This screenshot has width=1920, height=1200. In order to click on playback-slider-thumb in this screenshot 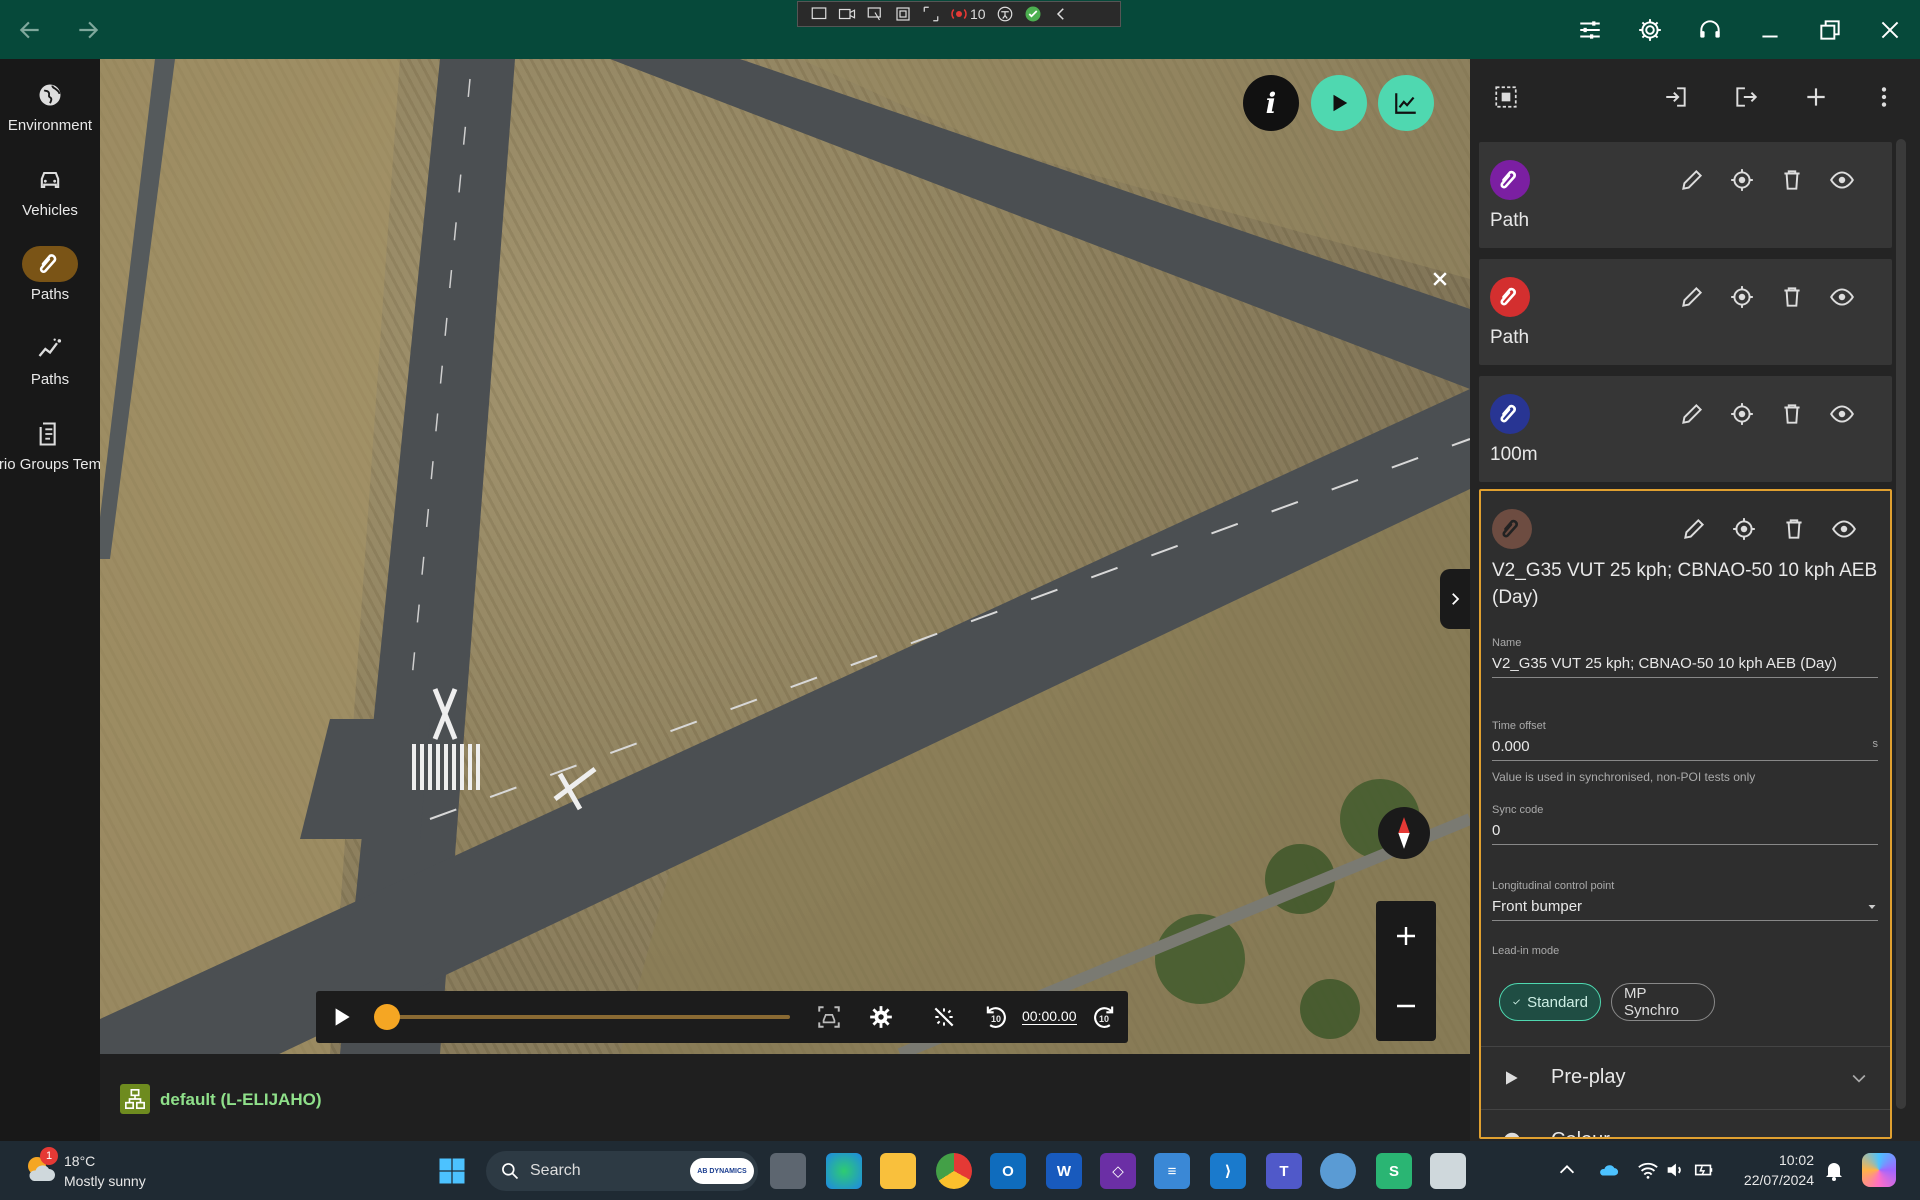, I will do `click(387, 1017)`.